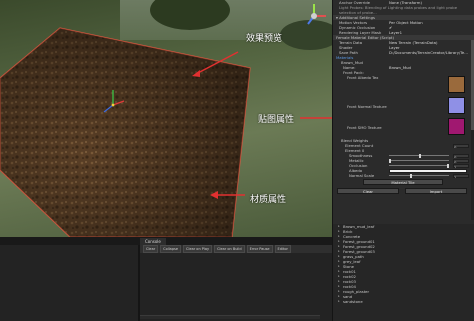 The width and height of the screenshot is (474, 321). Describe the element at coordinates (419, 165) in the screenshot. I see `occlusion-slider` at that location.